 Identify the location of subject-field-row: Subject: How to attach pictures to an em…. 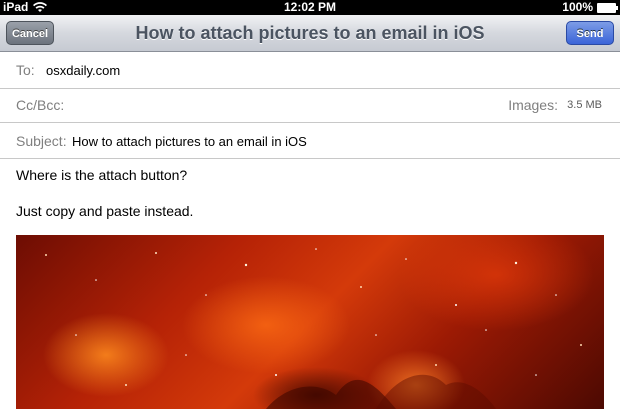
(310, 141).